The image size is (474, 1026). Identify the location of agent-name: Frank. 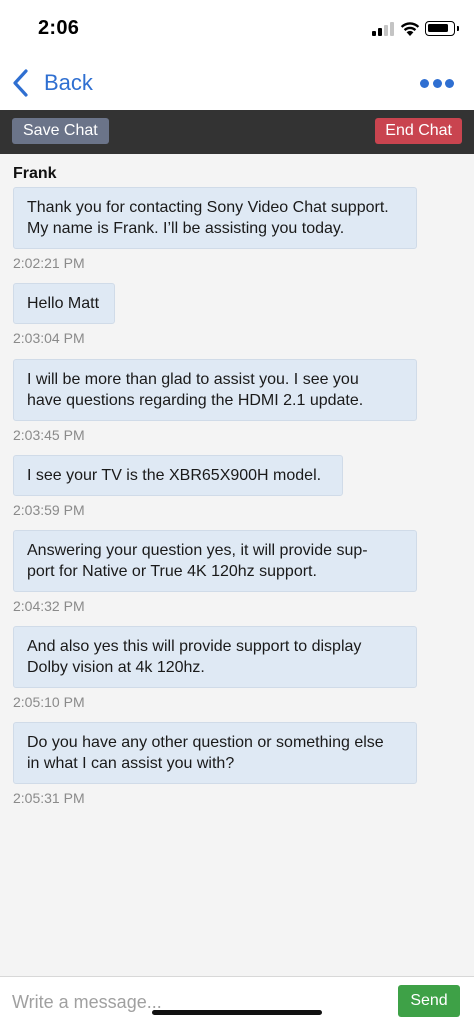
(35, 173).